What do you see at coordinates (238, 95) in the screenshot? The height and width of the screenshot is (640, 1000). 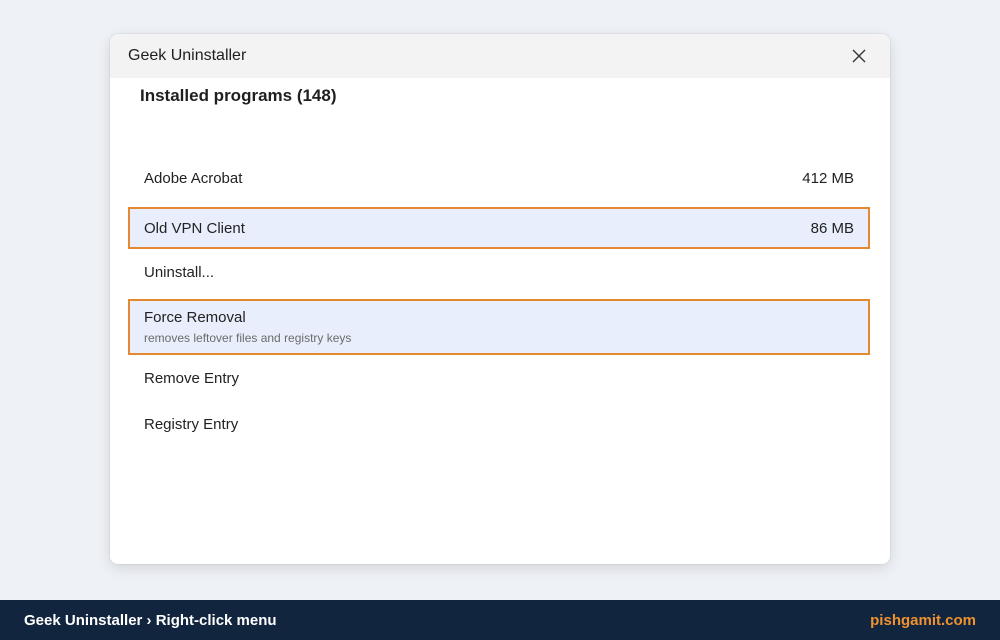 I see `list-heading: Installed programs (148)` at bounding box center [238, 95].